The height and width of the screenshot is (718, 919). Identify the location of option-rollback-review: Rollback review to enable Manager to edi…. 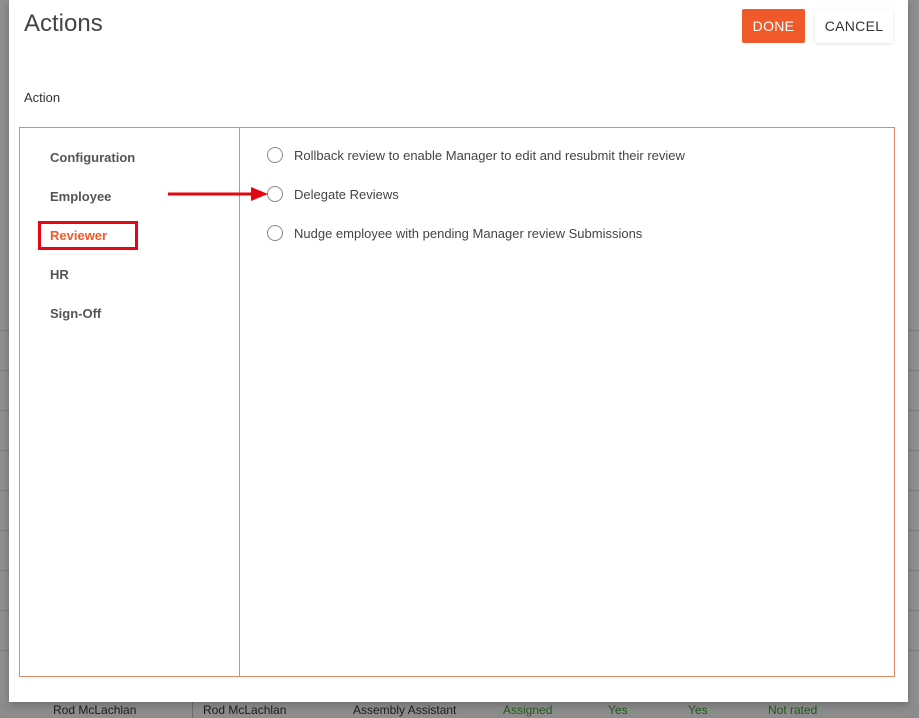
(476, 155).